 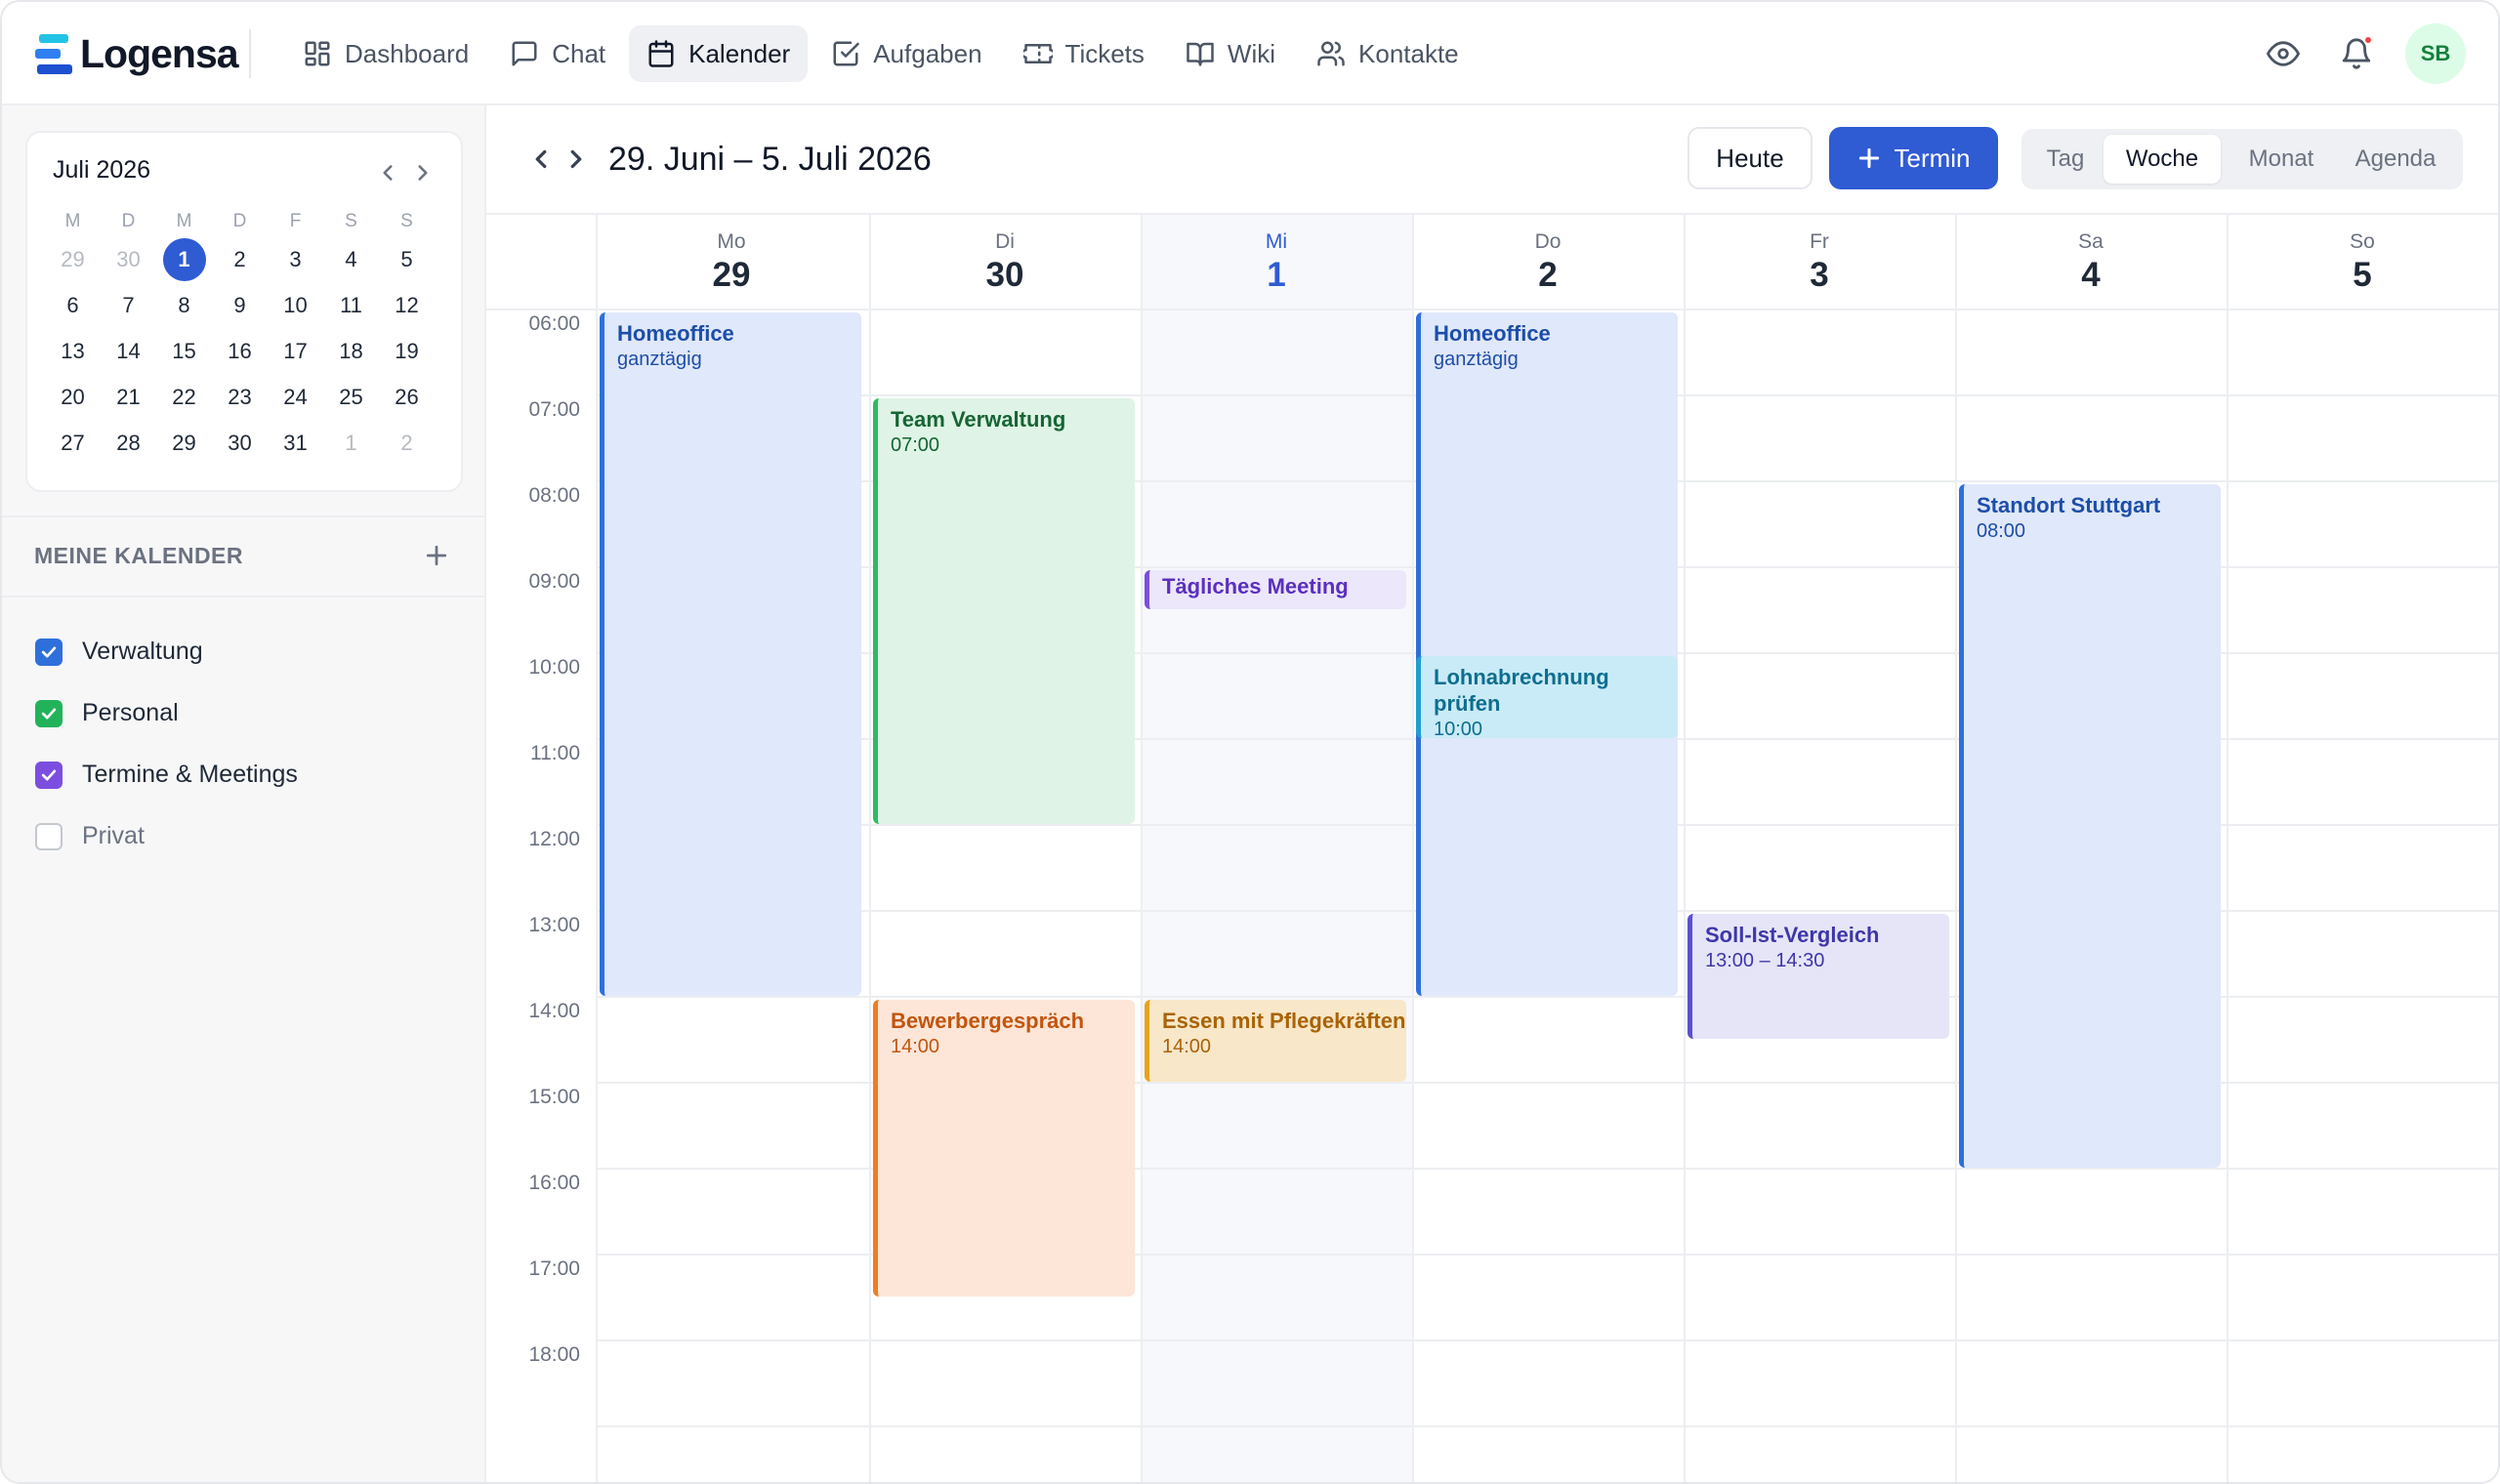 What do you see at coordinates (184, 351) in the screenshot?
I see `mini-calendar-day: 15` at bounding box center [184, 351].